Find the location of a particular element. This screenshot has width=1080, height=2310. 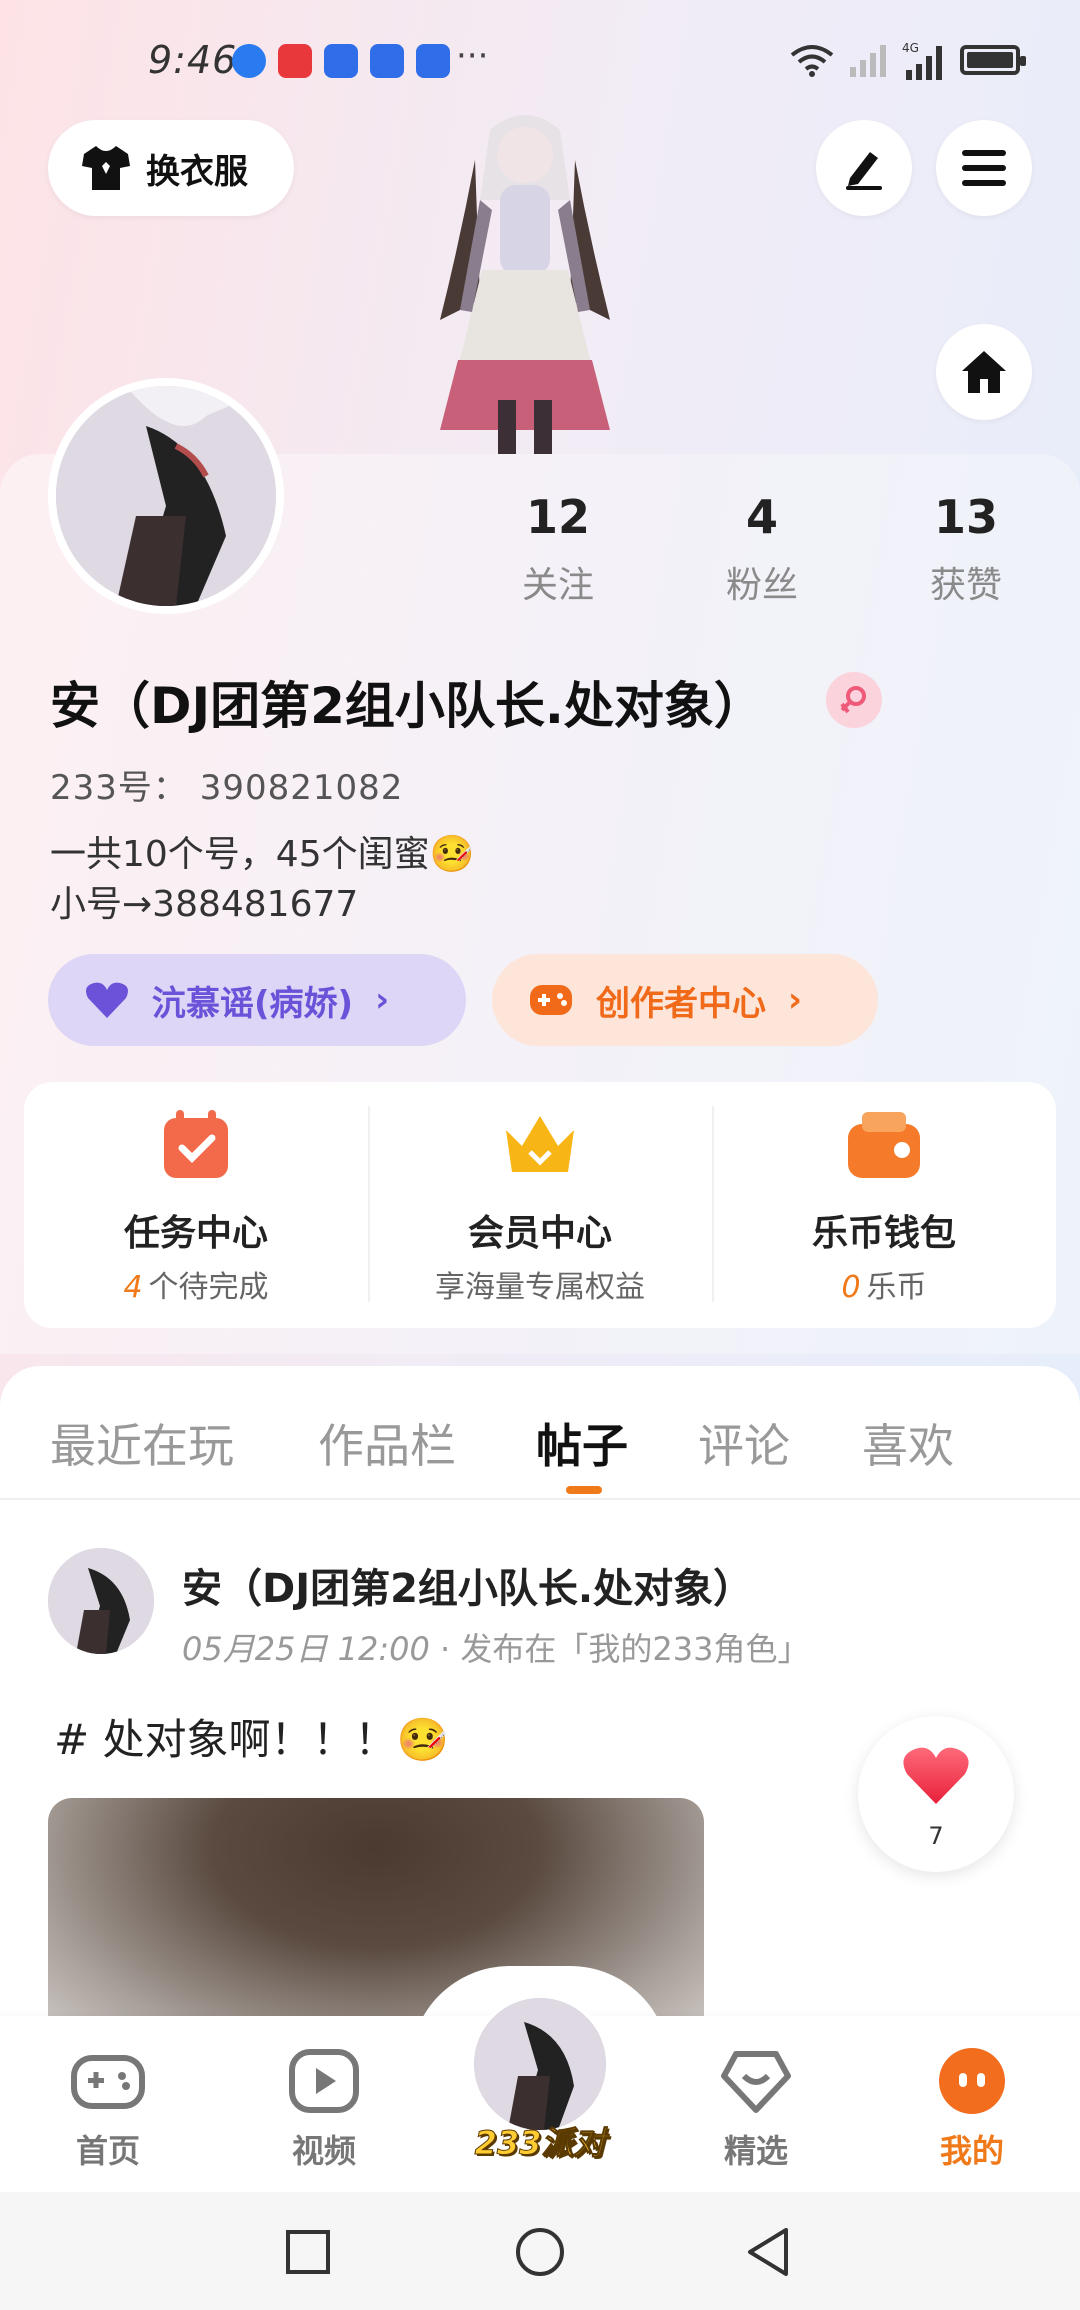

tab-comments: 评论 is located at coordinates (744, 1443).